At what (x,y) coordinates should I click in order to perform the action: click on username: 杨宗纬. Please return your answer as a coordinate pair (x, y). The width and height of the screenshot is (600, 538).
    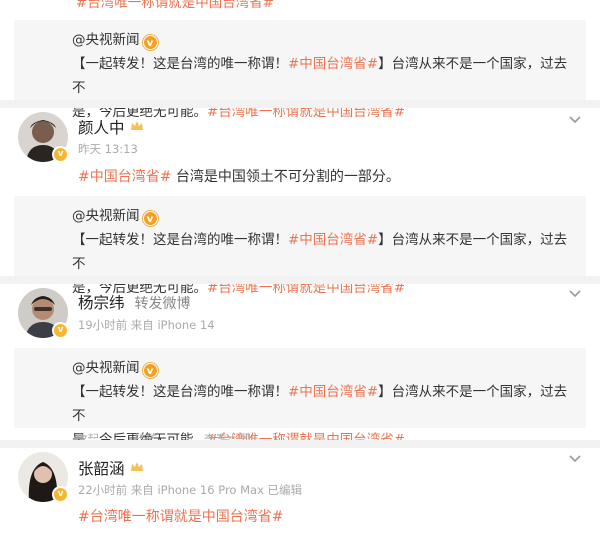
    Looking at the image, I should click on (101, 303).